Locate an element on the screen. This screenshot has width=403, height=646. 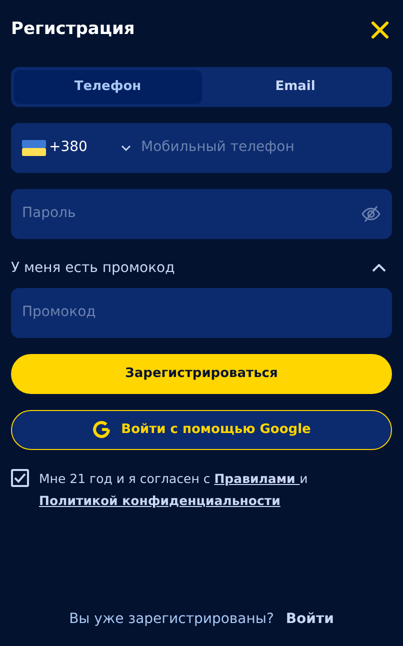
tab: Email is located at coordinates (295, 87).